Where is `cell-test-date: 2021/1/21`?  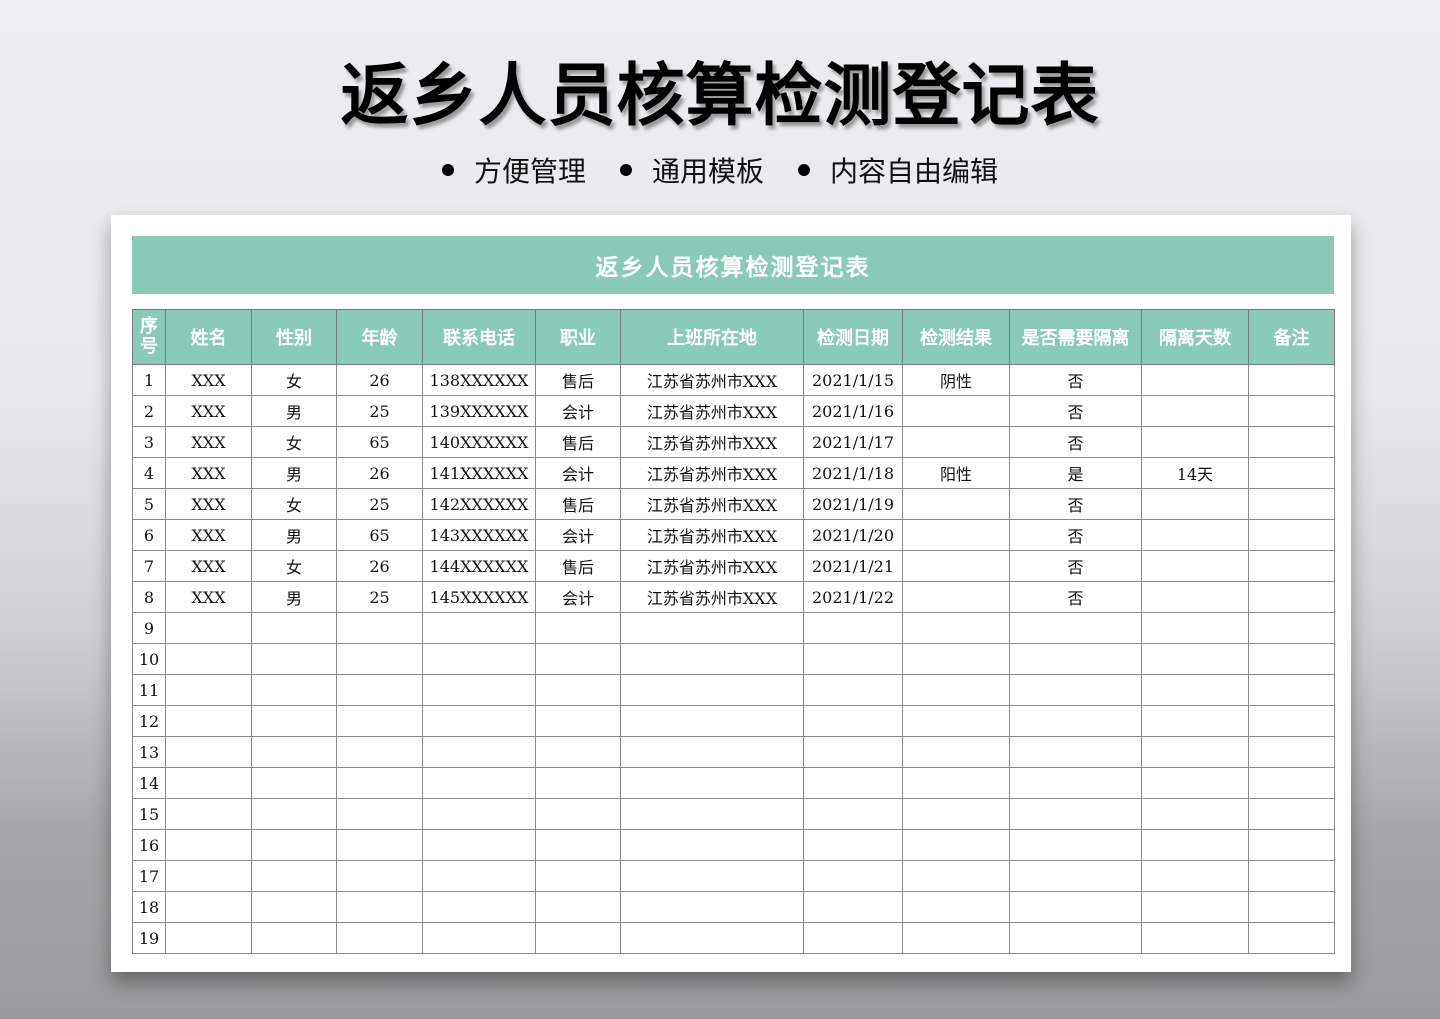
cell-test-date: 2021/1/21 is located at coordinates (853, 566).